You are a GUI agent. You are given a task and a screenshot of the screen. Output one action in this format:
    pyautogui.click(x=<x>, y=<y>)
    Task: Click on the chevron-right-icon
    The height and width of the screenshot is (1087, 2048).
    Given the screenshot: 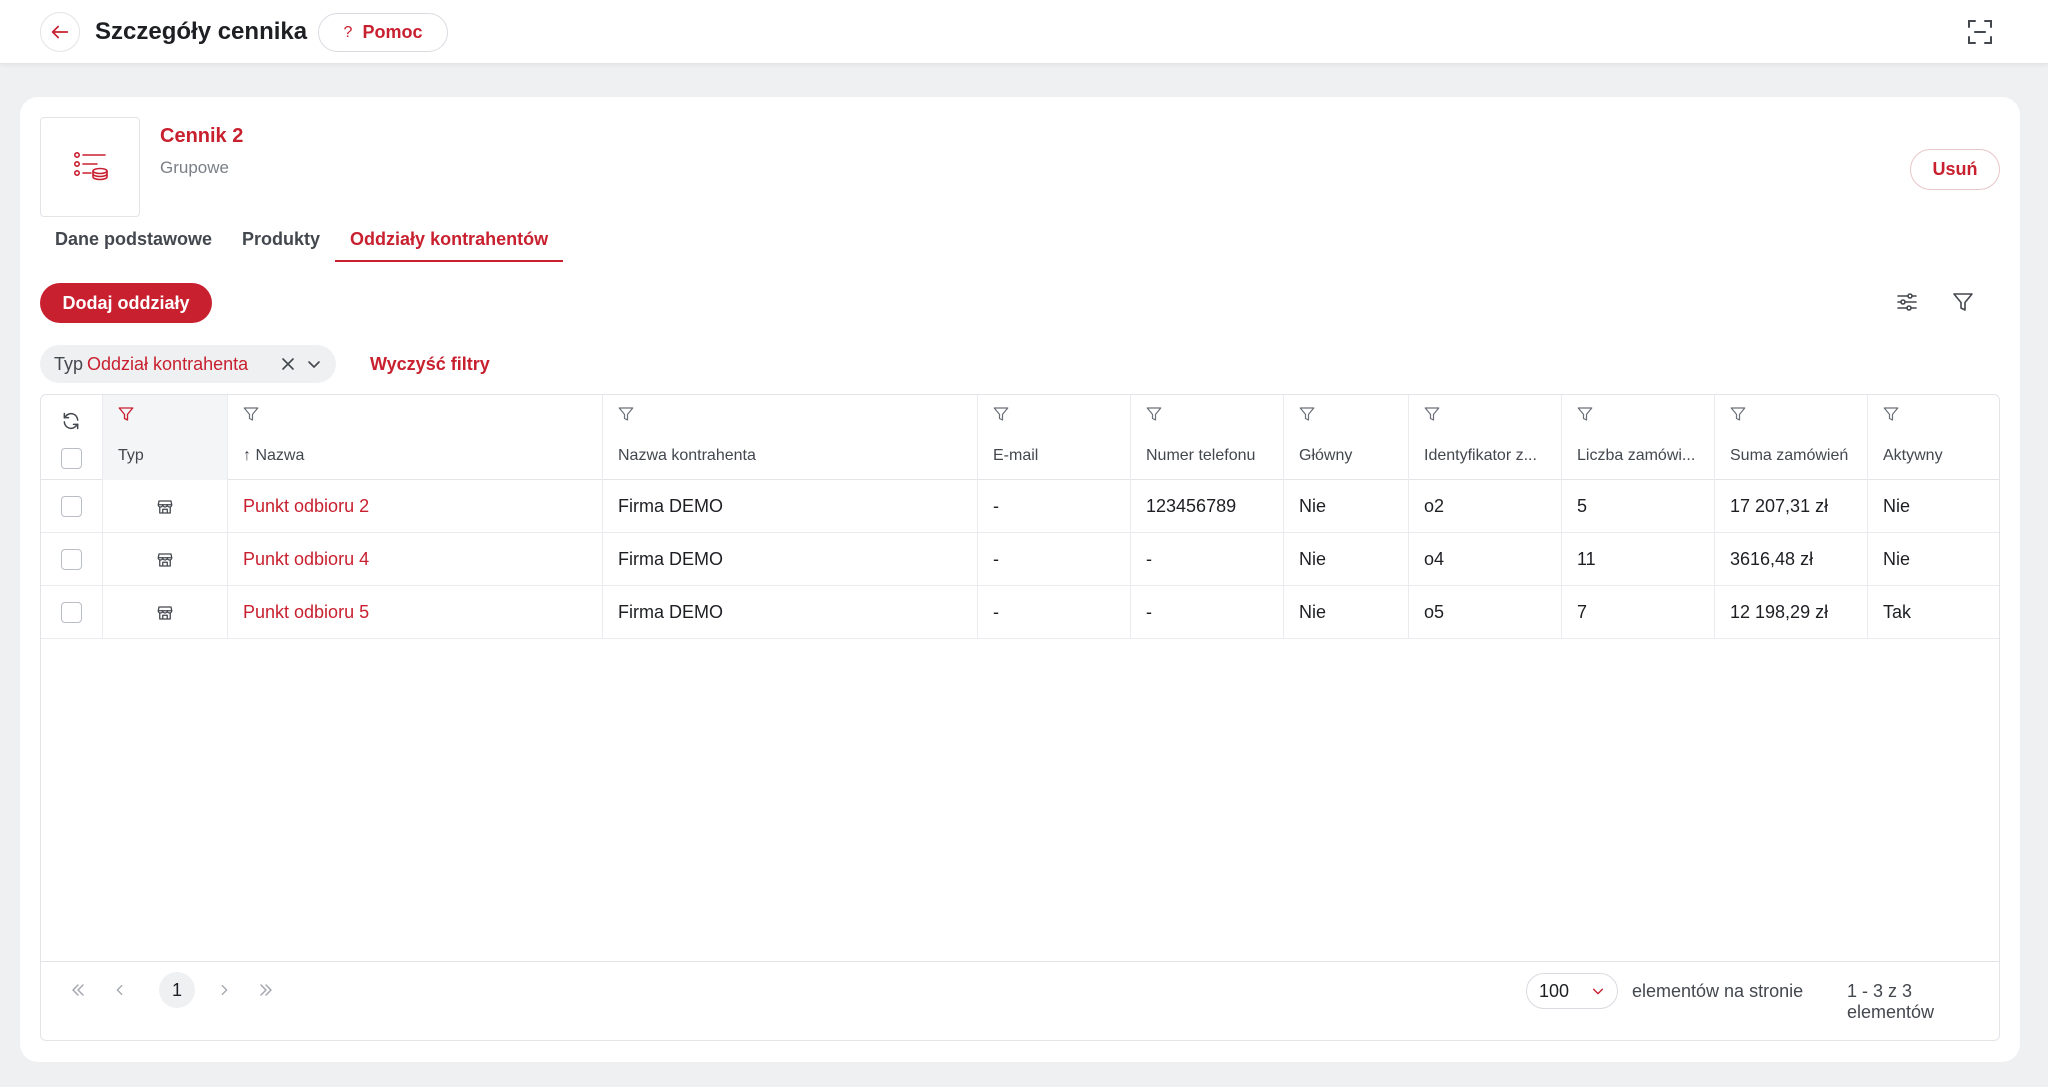 What is the action you would take?
    pyautogui.click(x=224, y=990)
    